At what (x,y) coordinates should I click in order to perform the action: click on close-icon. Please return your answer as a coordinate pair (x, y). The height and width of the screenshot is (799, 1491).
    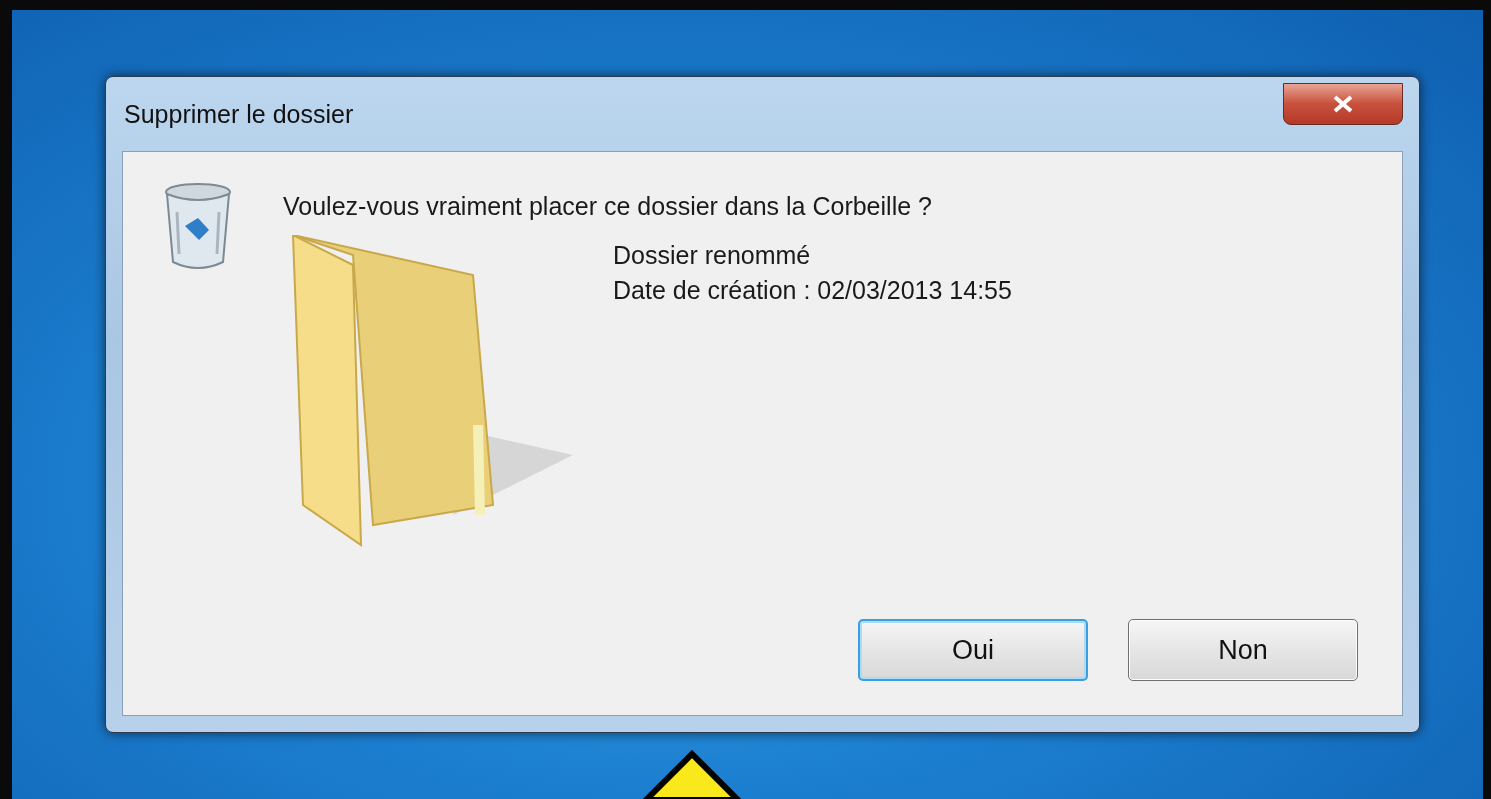
    Looking at the image, I should click on (1343, 104).